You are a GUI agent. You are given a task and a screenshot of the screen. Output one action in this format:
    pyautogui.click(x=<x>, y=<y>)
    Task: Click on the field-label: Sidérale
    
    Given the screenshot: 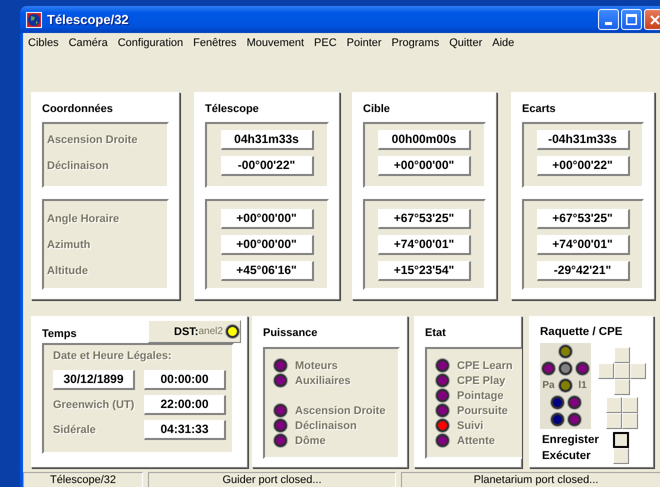 What is the action you would take?
    pyautogui.click(x=75, y=430)
    